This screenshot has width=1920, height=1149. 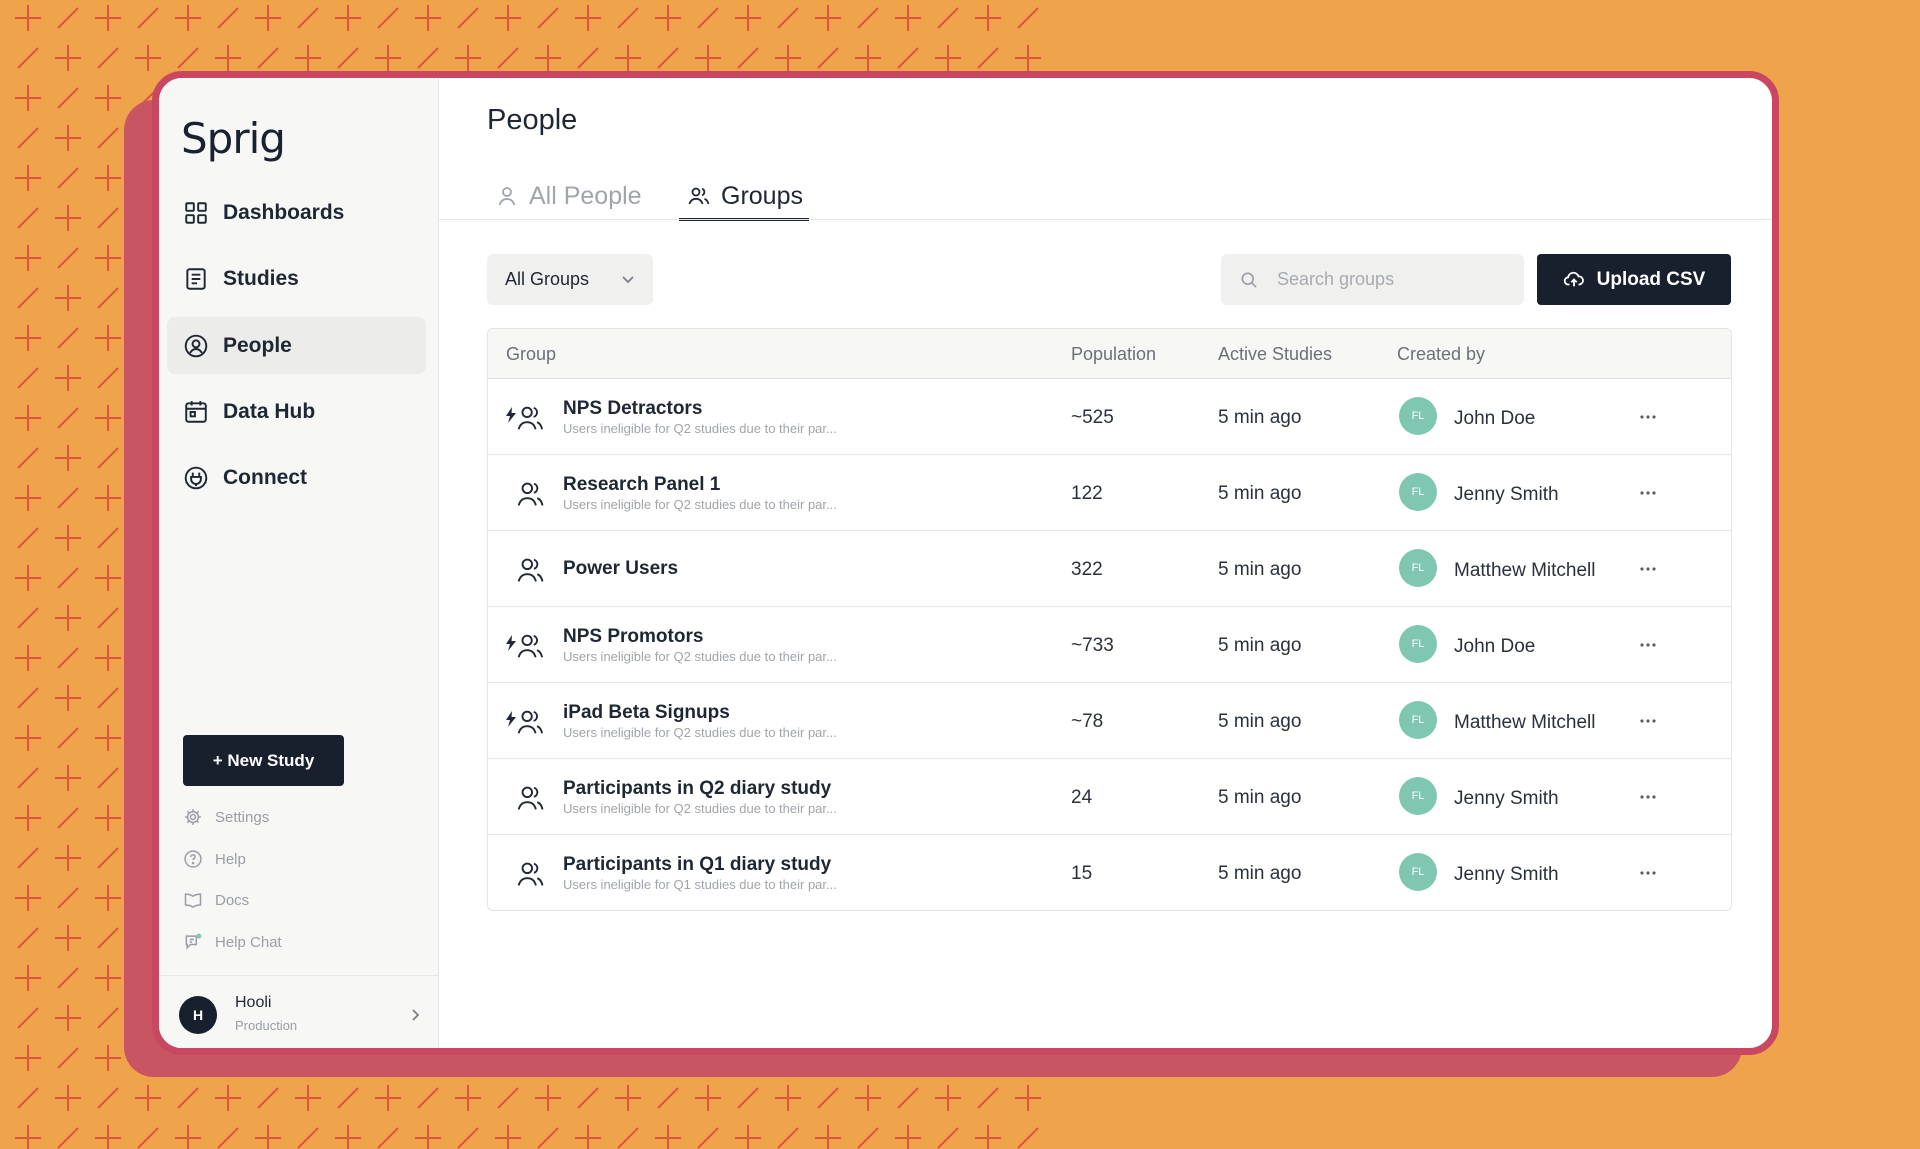 I want to click on population-value: 24, so click(x=1082, y=797).